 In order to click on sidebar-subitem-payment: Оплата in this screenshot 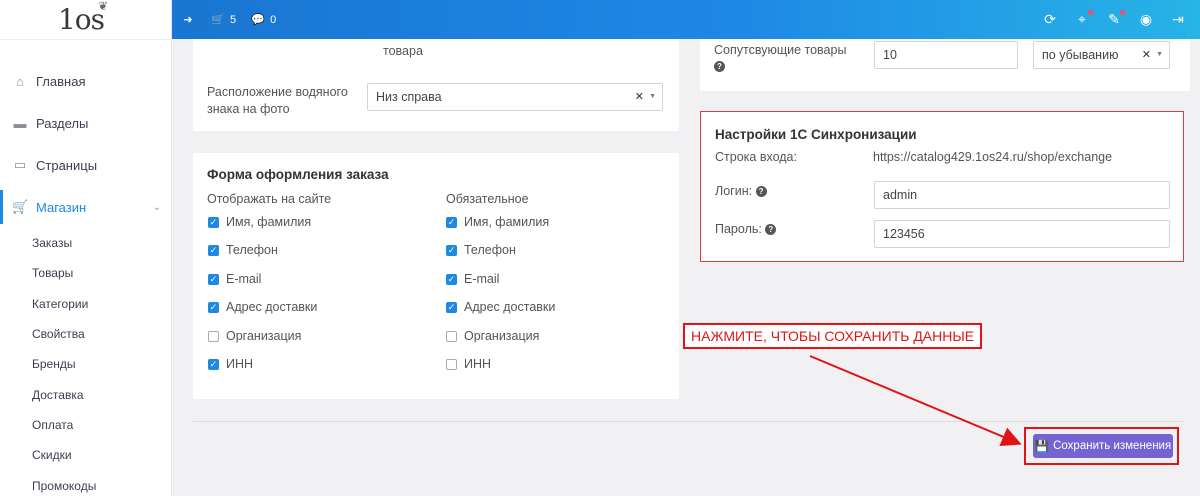, I will do `click(85, 425)`.